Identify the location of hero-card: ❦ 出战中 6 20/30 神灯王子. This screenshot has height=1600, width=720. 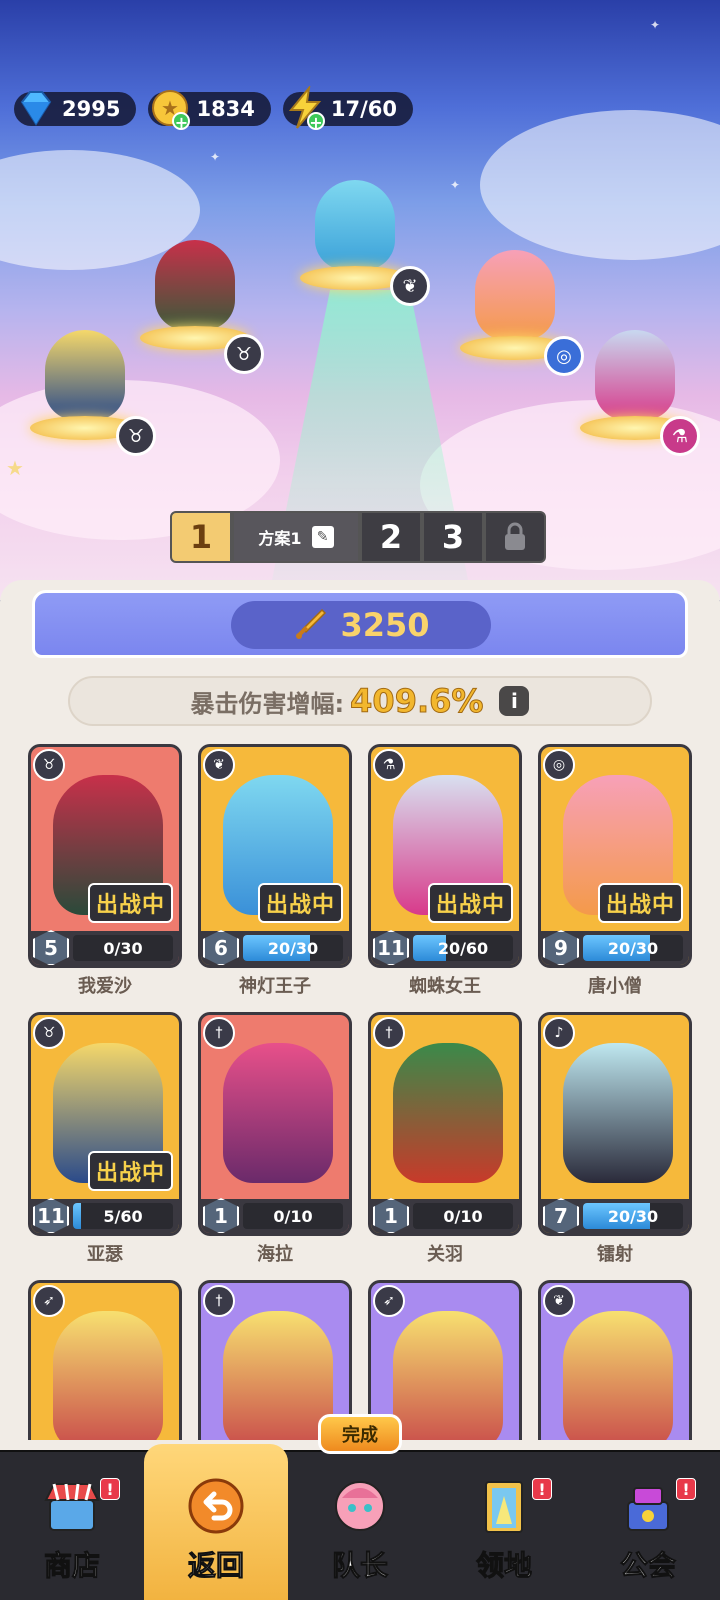
(275, 870).